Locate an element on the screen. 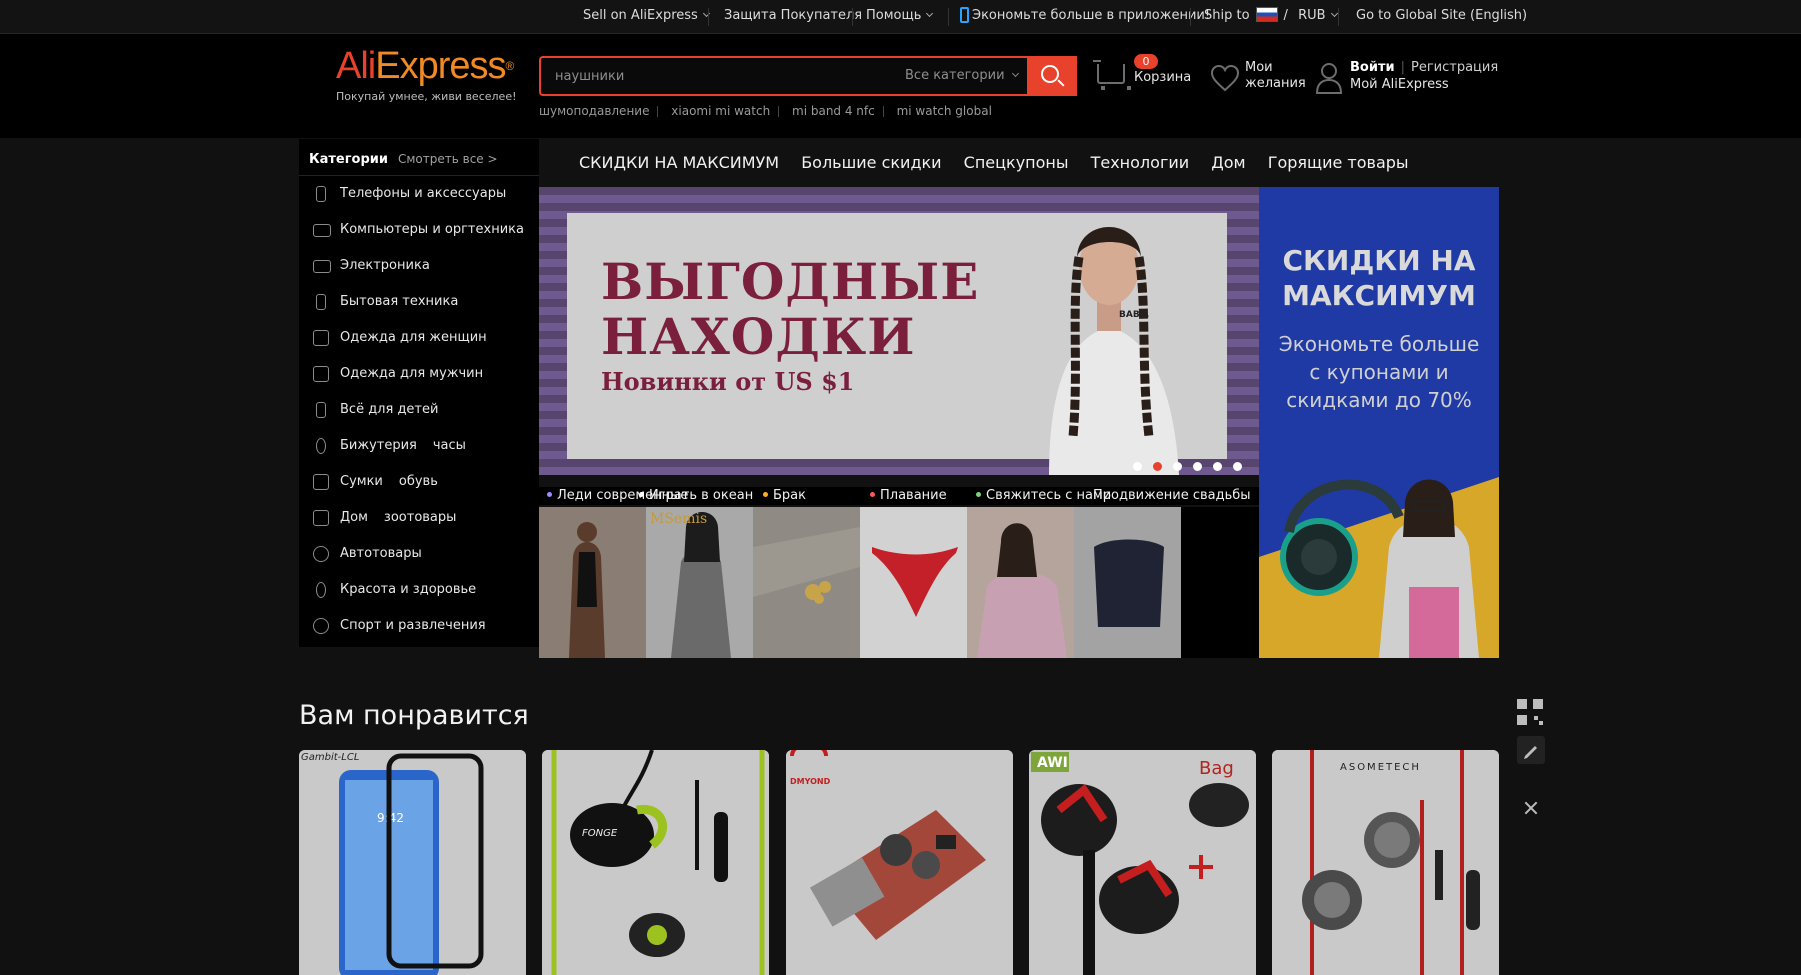  category-title: Категории is located at coordinates (348, 159).